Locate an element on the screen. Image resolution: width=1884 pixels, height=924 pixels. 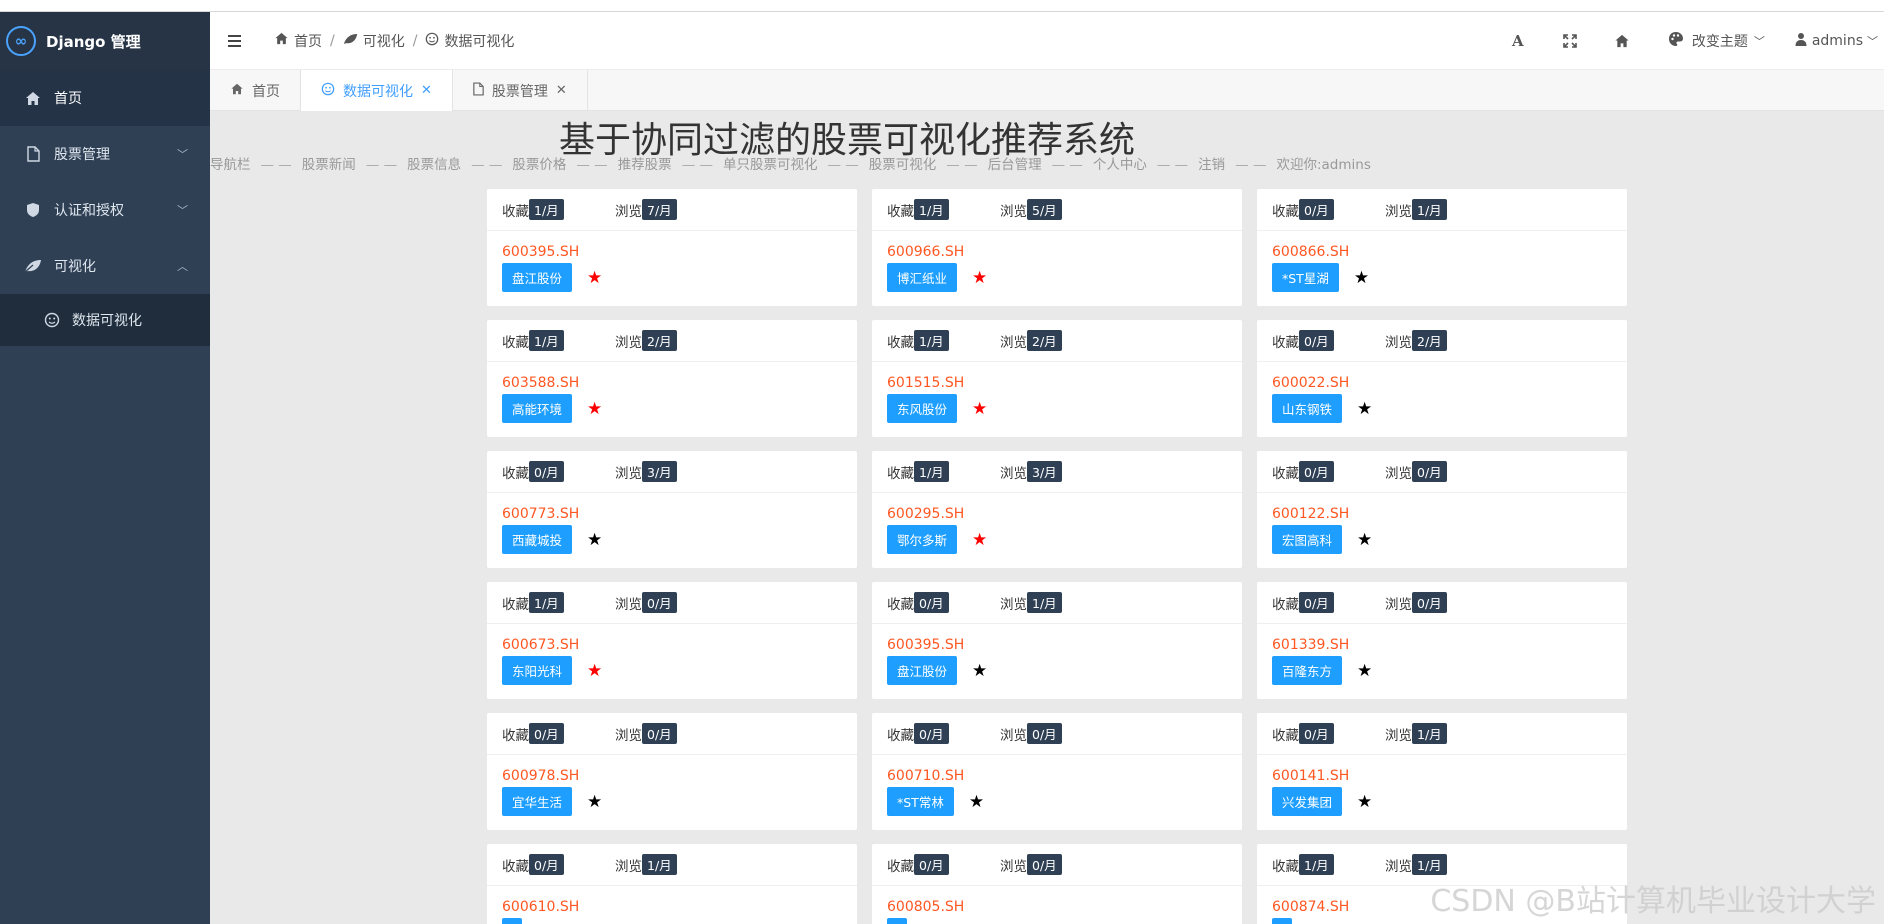
stock-code: 600295.SH is located at coordinates (1057, 514).